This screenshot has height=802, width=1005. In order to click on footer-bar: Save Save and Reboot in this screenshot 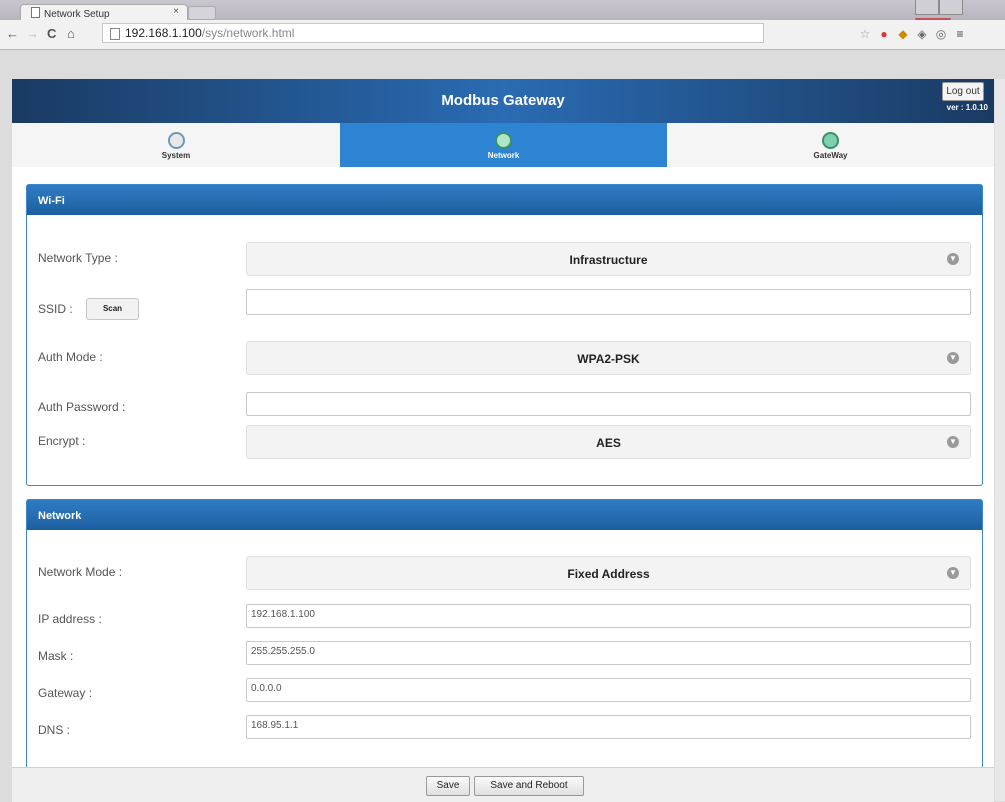, I will do `click(503, 784)`.